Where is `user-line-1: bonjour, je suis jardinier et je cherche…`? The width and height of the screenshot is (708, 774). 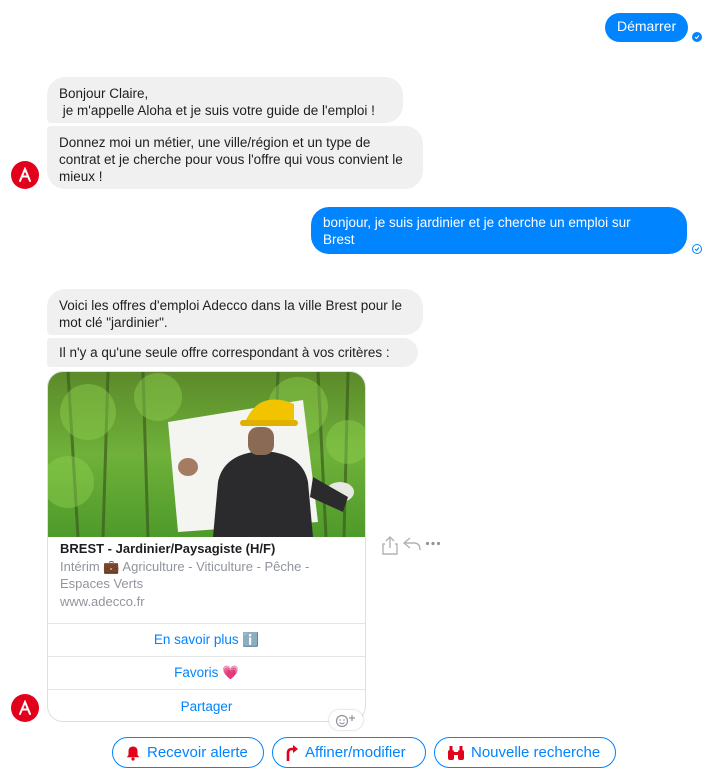
user-line-1: bonjour, je suis jardinier et je cherche… is located at coordinates (477, 222).